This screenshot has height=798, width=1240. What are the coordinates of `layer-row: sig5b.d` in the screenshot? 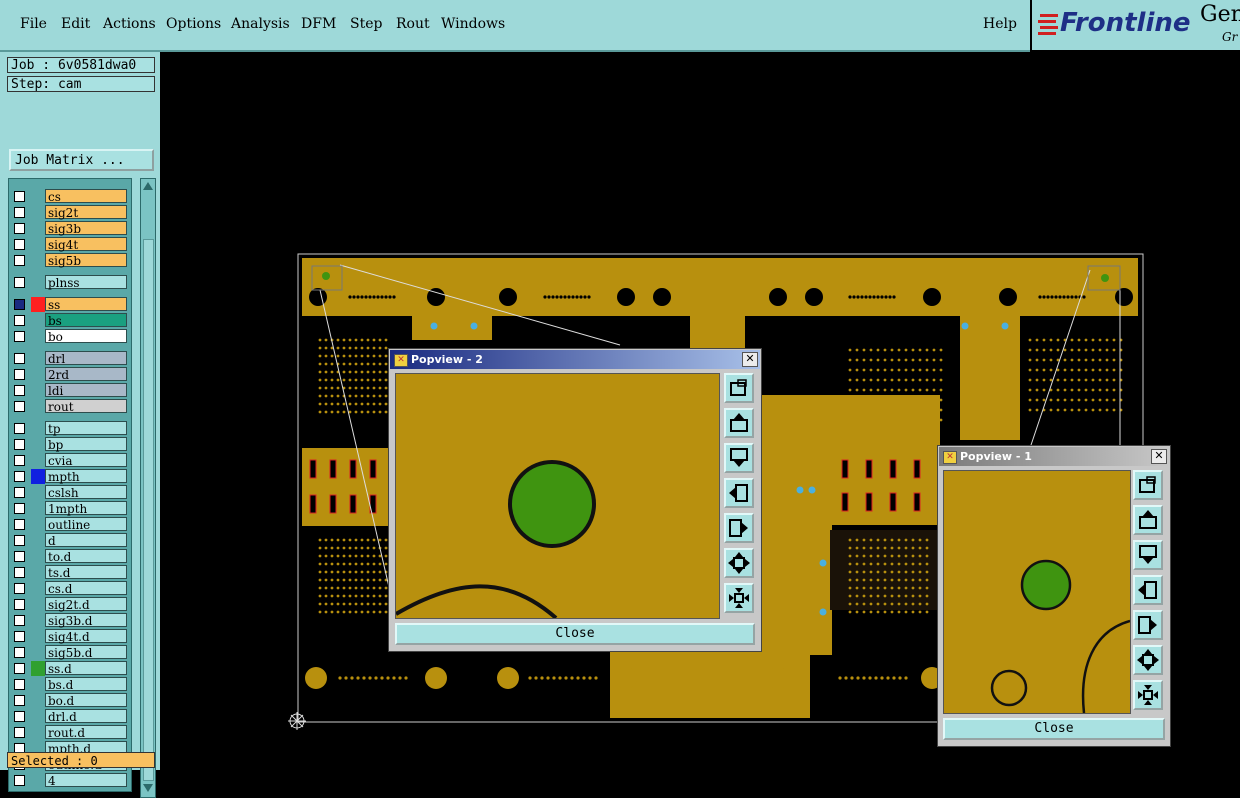 It's located at (70, 652).